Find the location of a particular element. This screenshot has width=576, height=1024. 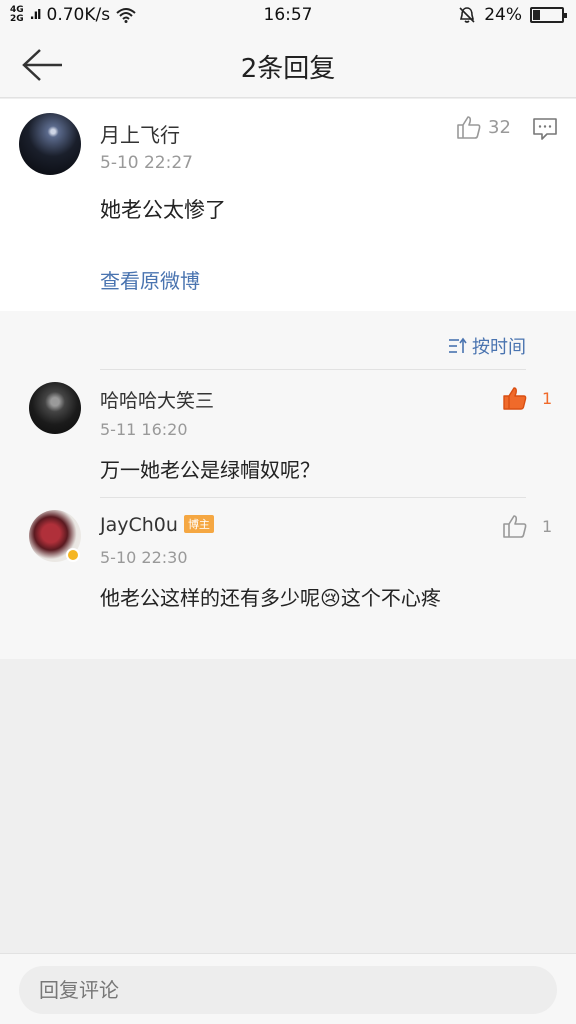

mute-bell-icon is located at coordinates (467, 15).